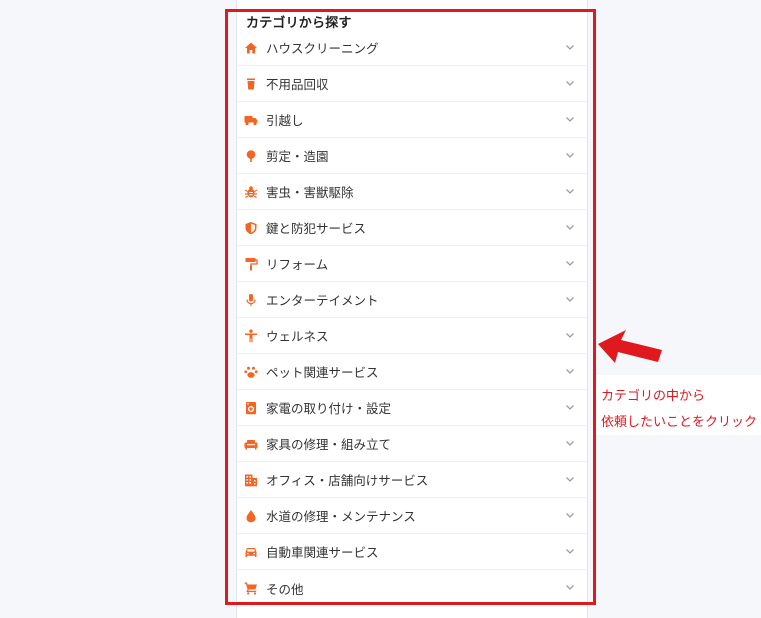 The width and height of the screenshot is (761, 618). I want to click on category-label: リフォーム, so click(297, 264).